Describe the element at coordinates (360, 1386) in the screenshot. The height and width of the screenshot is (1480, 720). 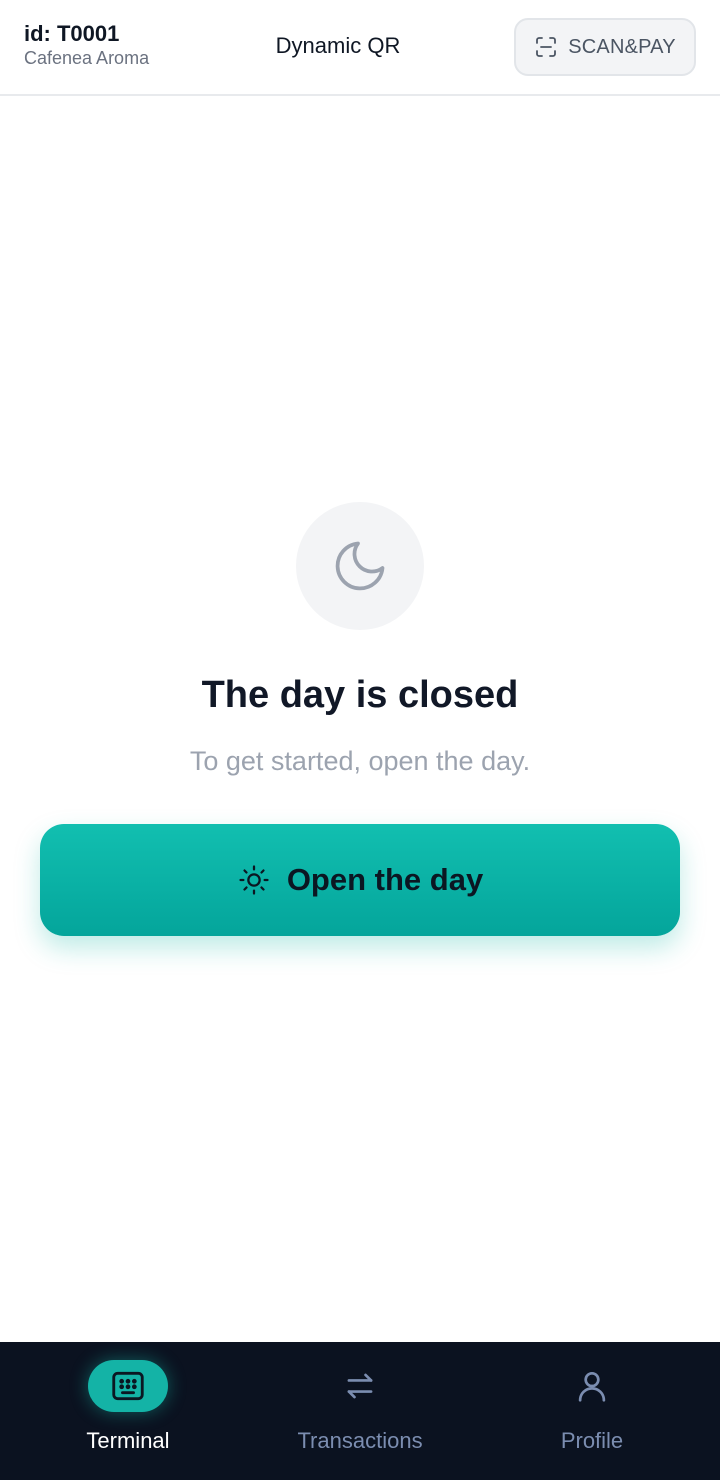
I see `swap-arrows-icon` at that location.